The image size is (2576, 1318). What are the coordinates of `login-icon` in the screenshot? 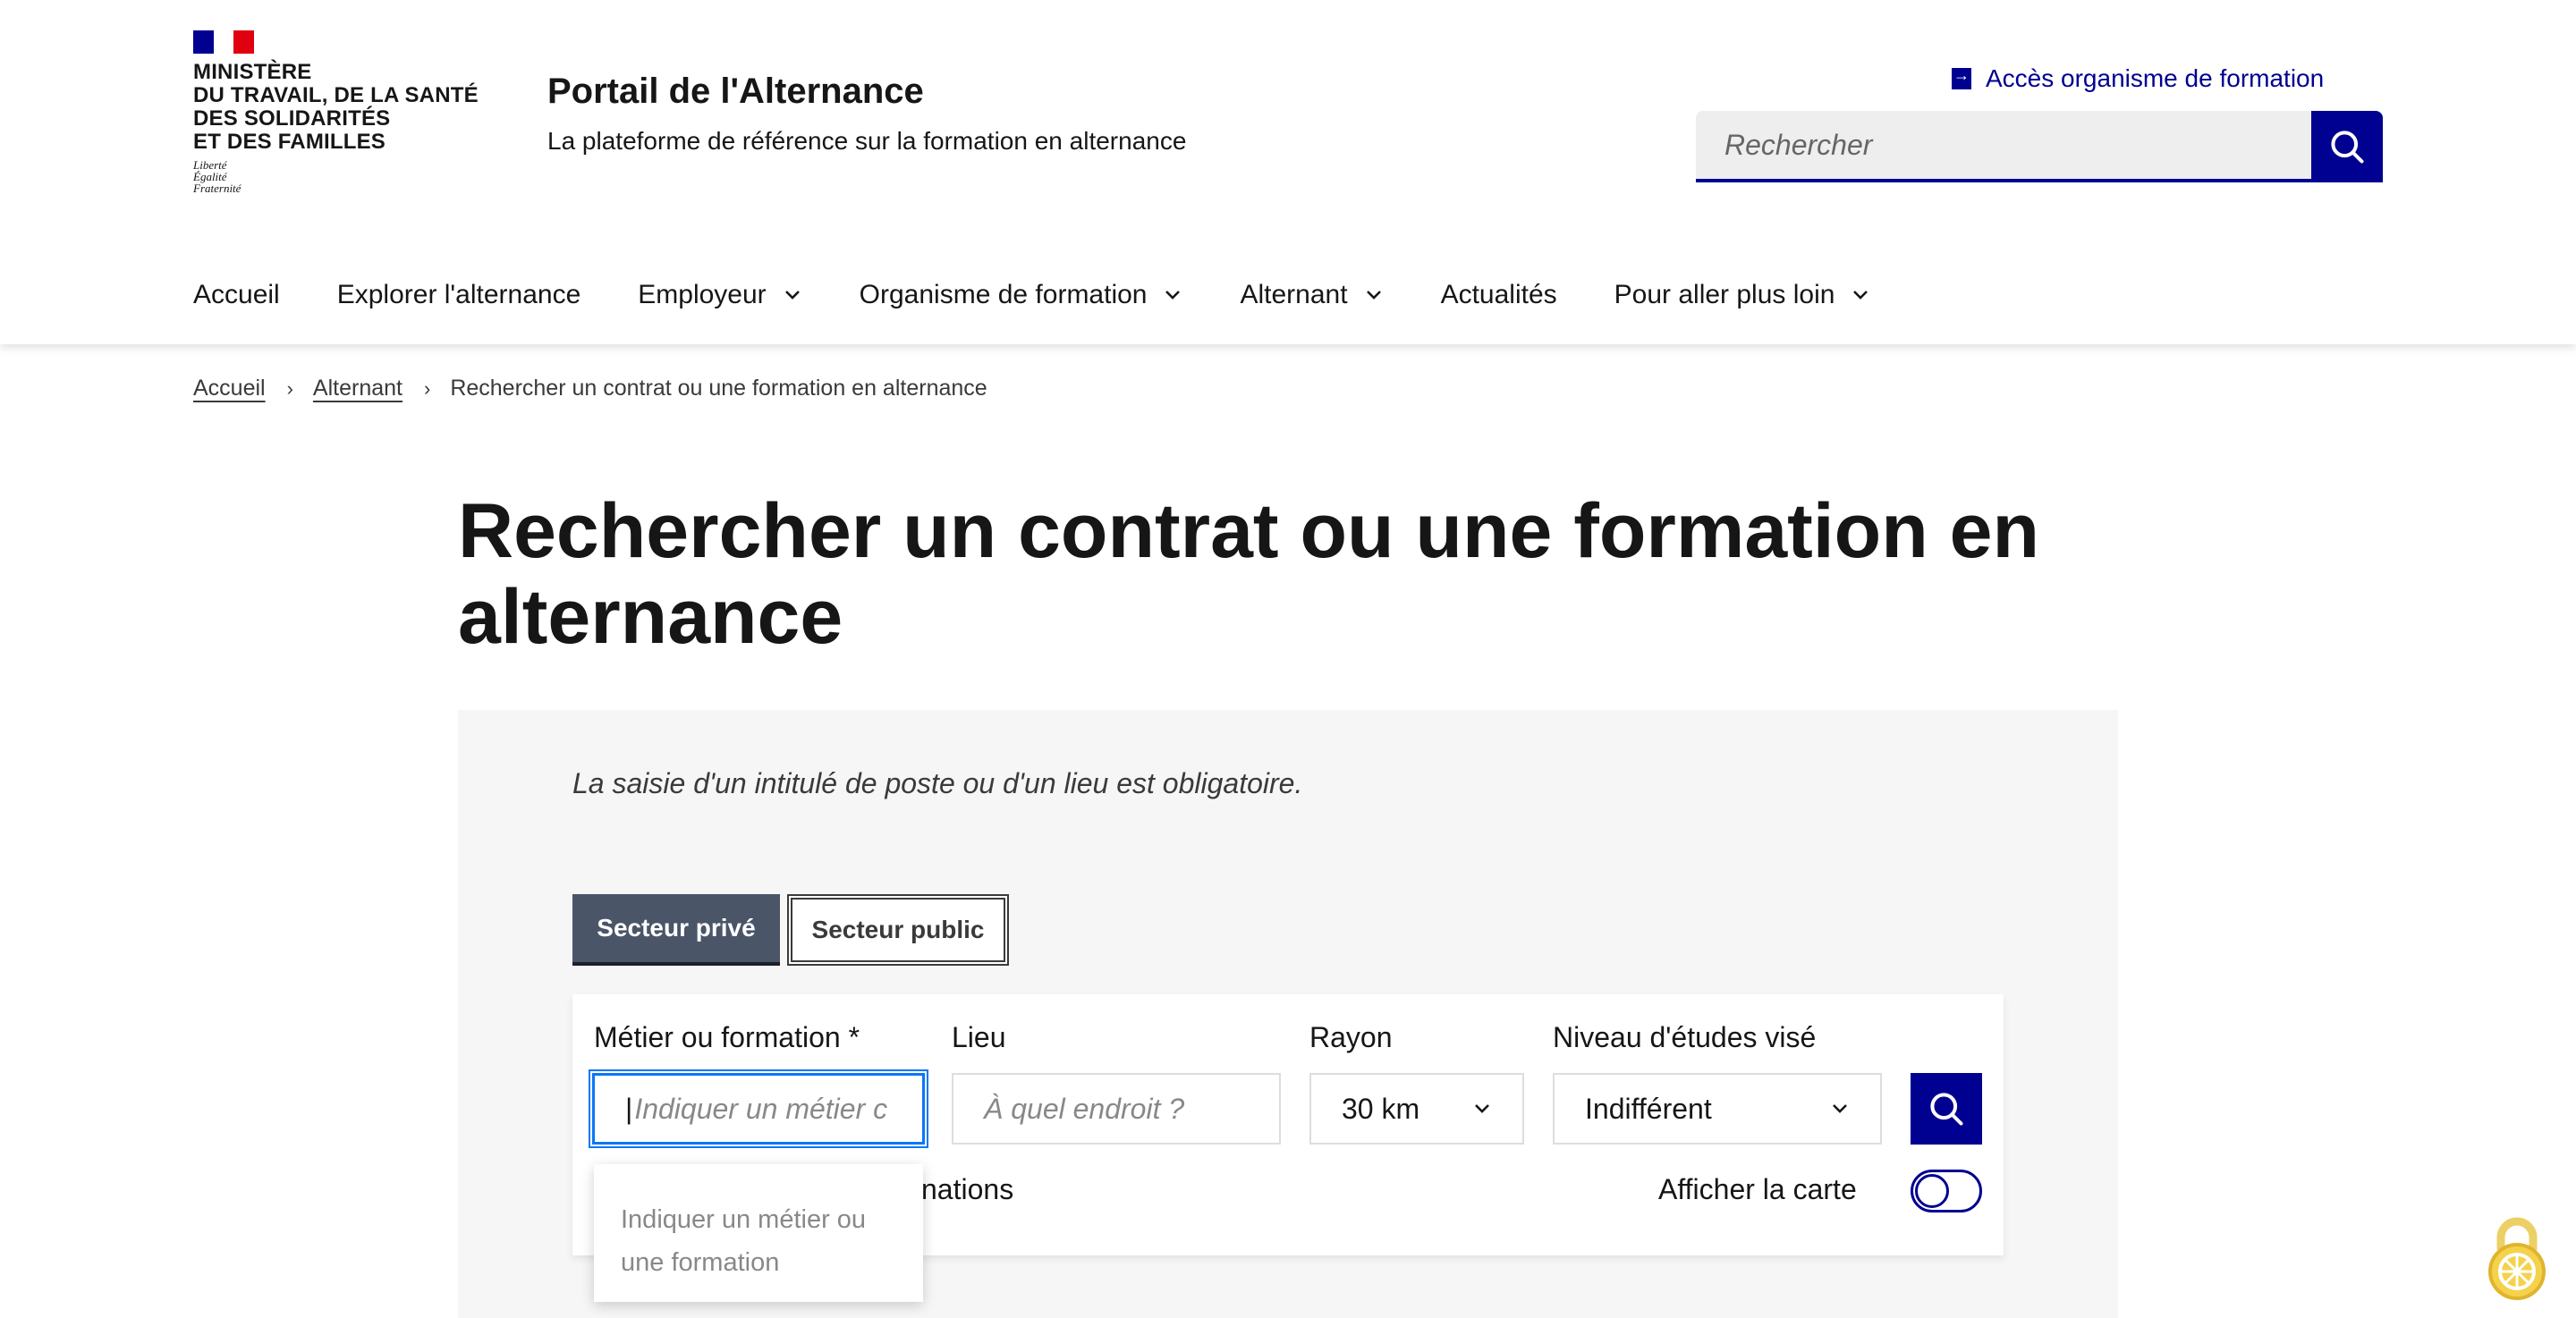 It's located at (1961, 78).